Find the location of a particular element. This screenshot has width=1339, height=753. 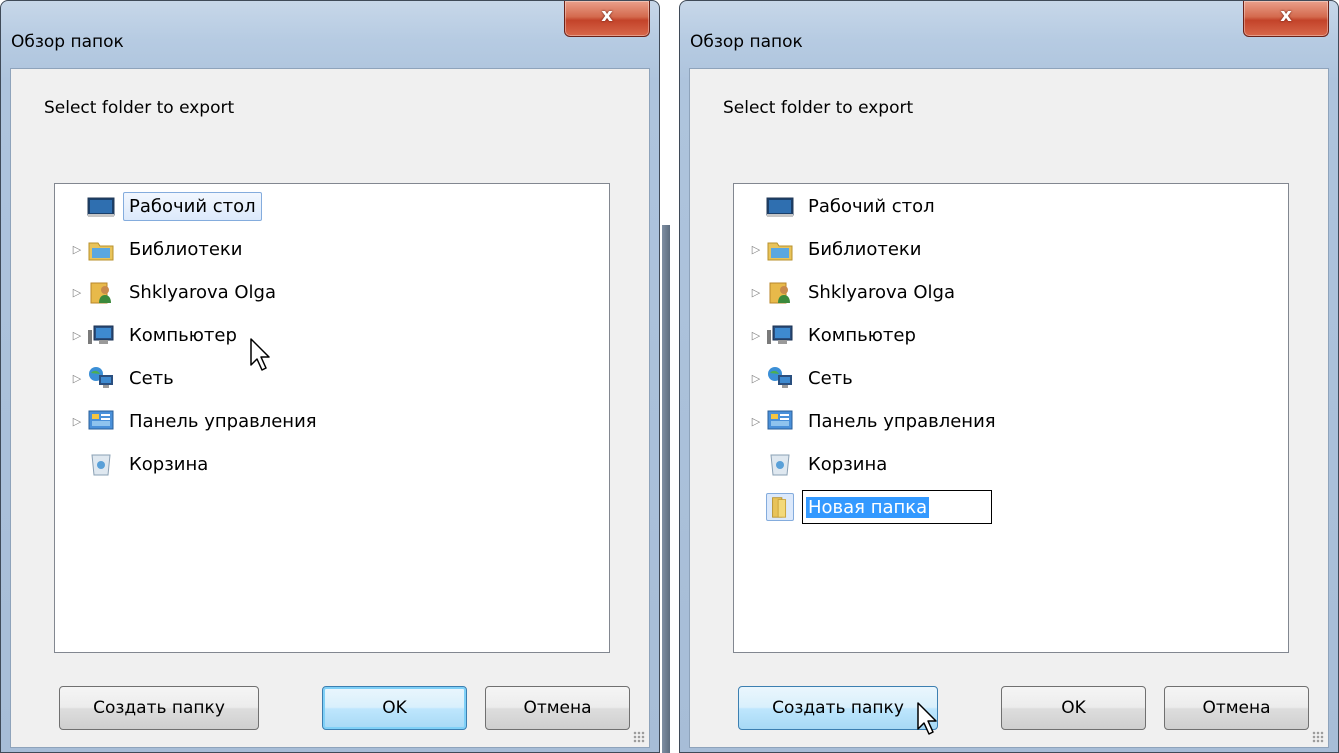

new-folder-name-input: Новая папка is located at coordinates (897, 507).